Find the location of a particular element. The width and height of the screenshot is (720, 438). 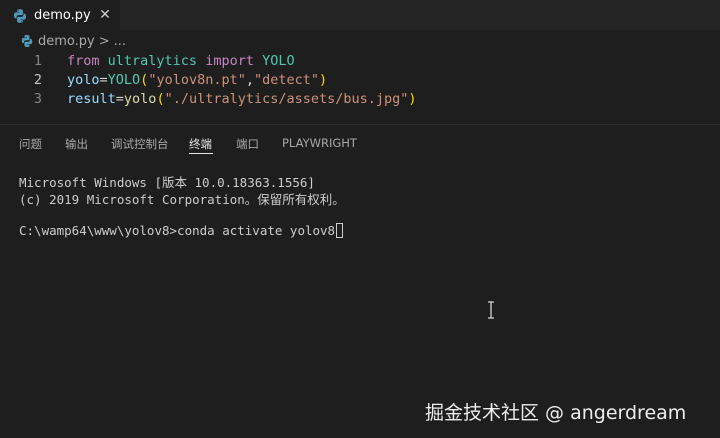

panel-tab-bar: 问题 输出 调试控制台 终端 端口 PLAYWRIGHT is located at coordinates (360, 142).